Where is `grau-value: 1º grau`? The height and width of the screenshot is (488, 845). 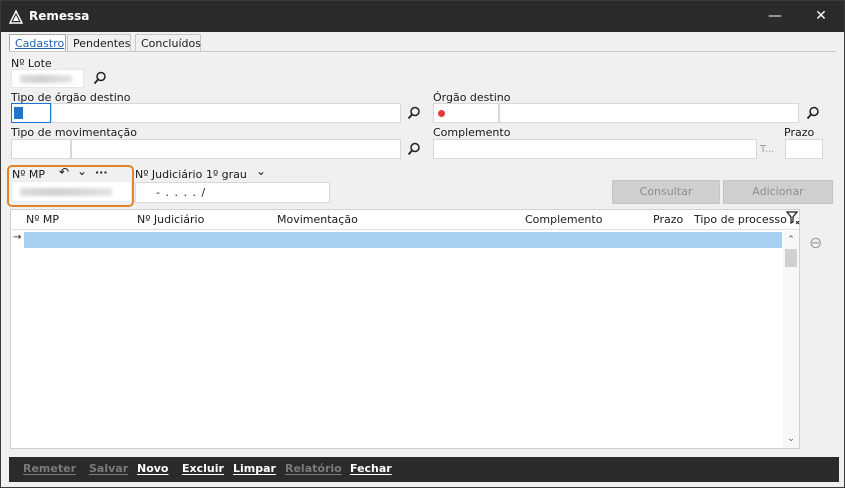
grau-value: 1º grau is located at coordinates (226, 174).